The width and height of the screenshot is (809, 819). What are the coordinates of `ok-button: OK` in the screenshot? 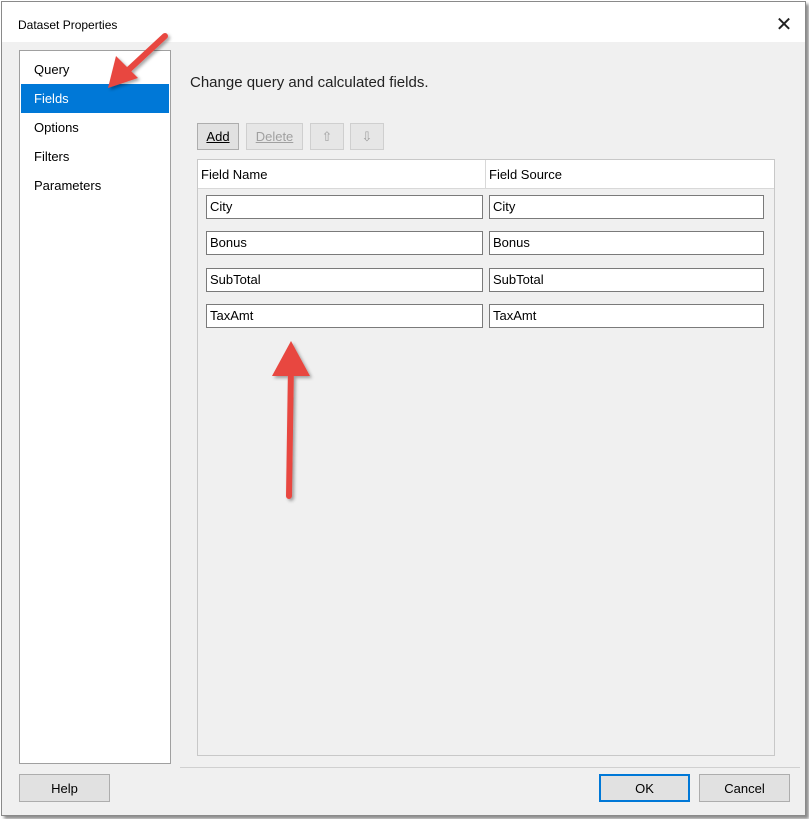 It's located at (644, 788).